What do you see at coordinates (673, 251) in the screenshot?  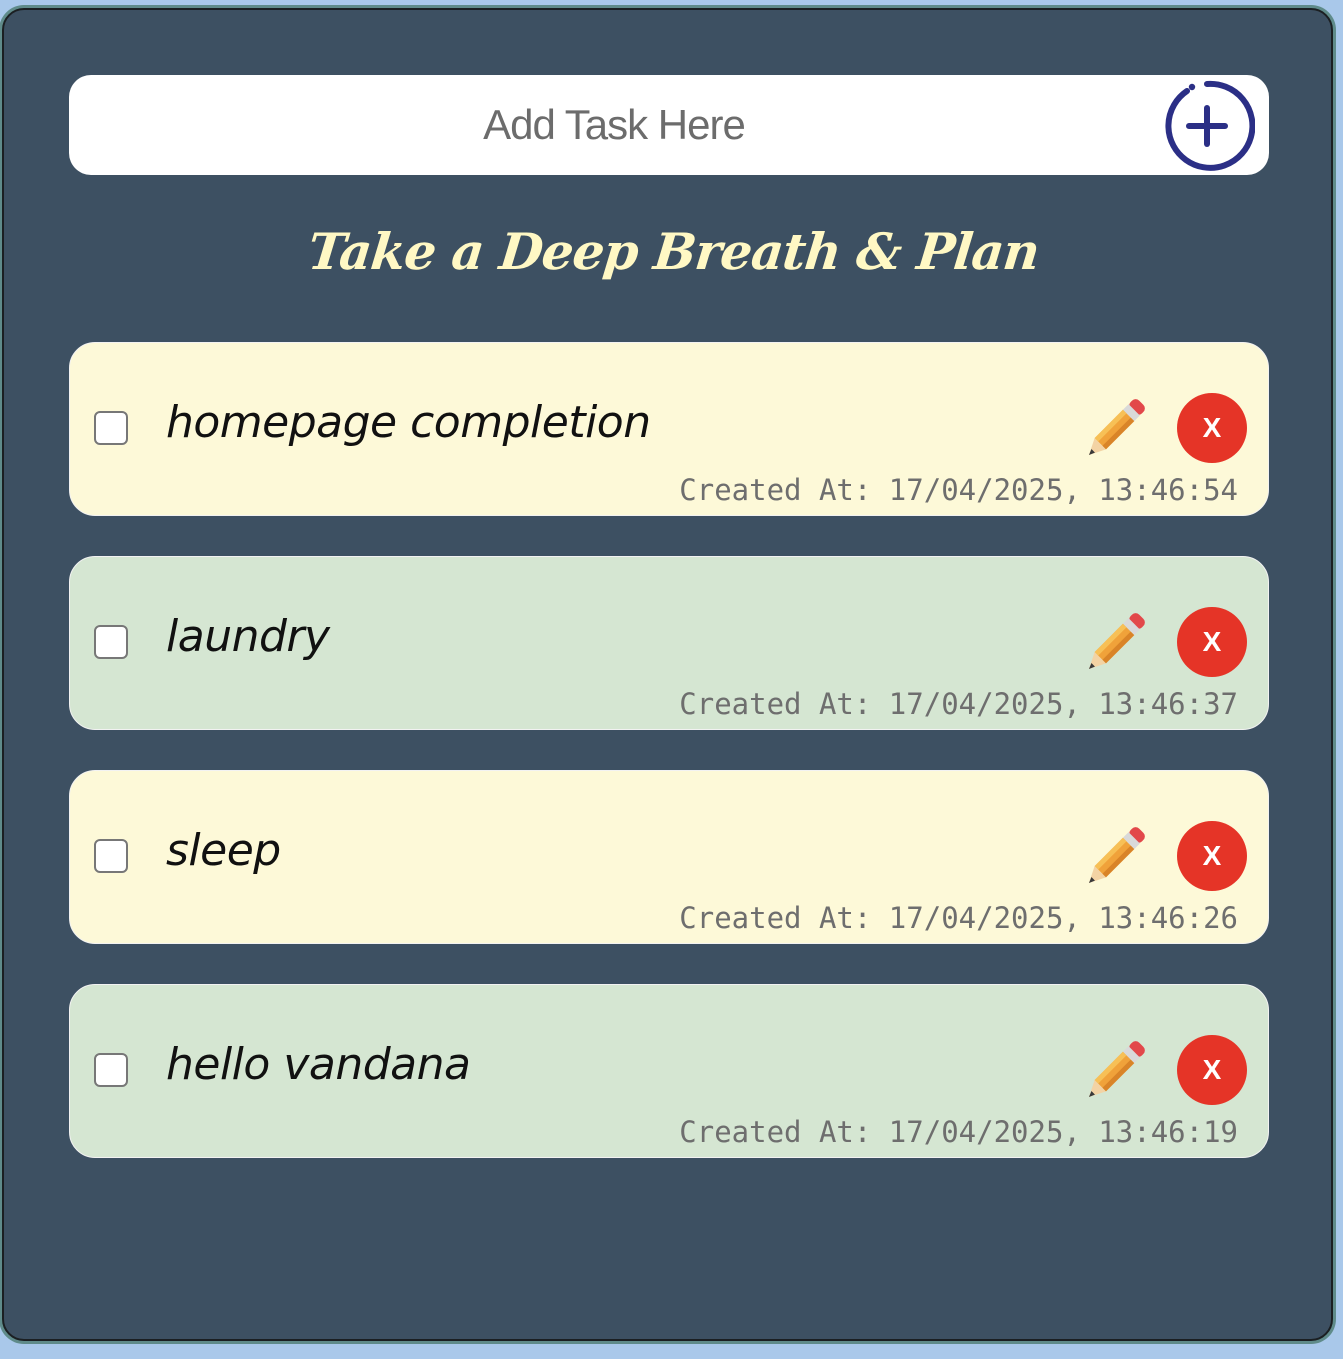 I see `page-title: Take a Deep Breath & Plan` at bounding box center [673, 251].